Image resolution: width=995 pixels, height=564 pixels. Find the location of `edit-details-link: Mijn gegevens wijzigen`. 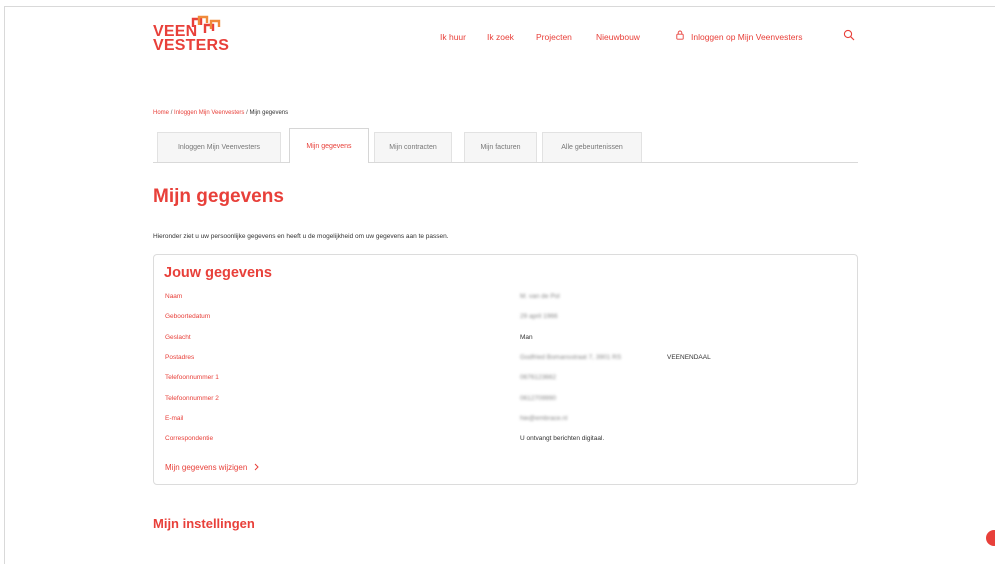

edit-details-link: Mijn gegevens wijzigen is located at coordinates (212, 467).